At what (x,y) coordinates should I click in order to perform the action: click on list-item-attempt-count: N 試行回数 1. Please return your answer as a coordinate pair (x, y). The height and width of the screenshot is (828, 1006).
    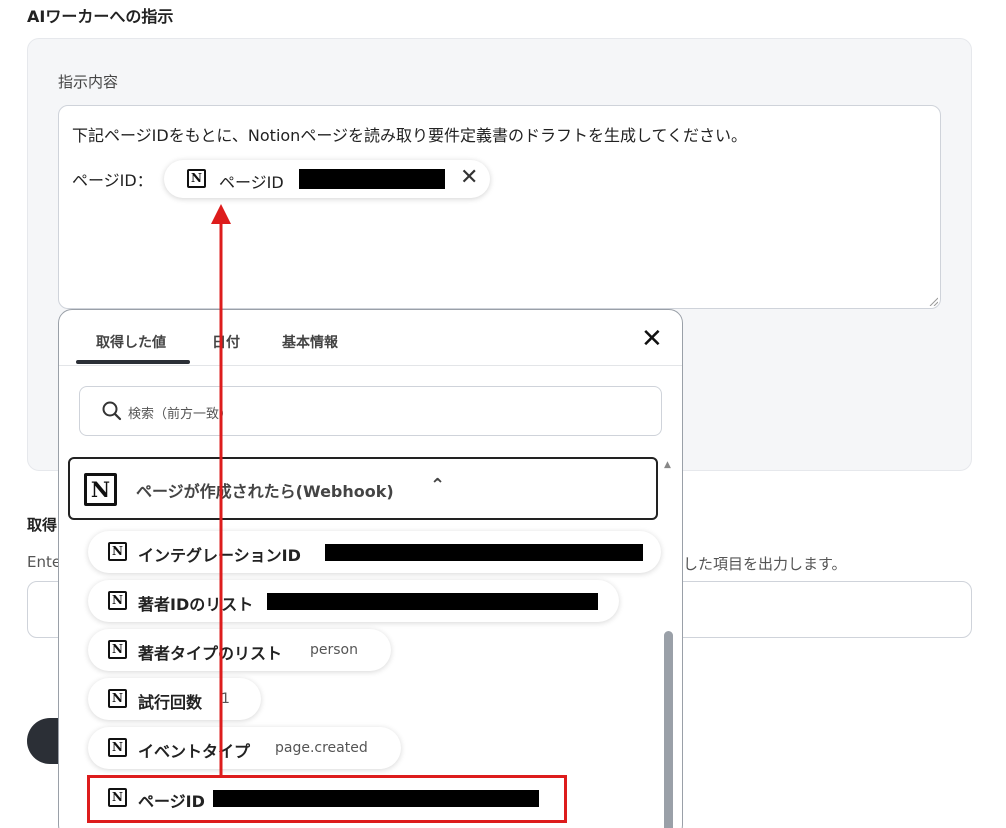
    Looking at the image, I should click on (174, 699).